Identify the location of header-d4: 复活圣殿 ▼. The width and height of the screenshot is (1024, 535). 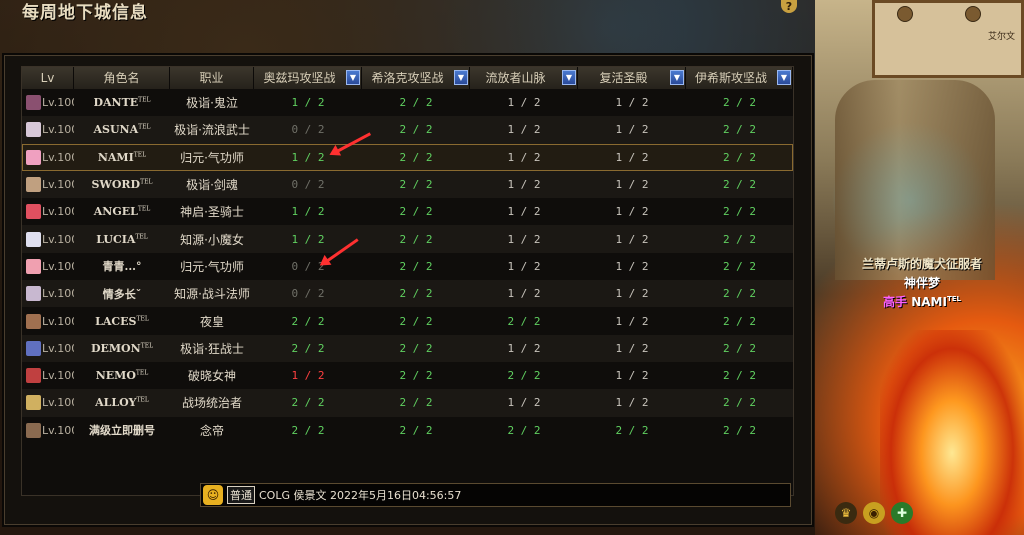
(632, 78).